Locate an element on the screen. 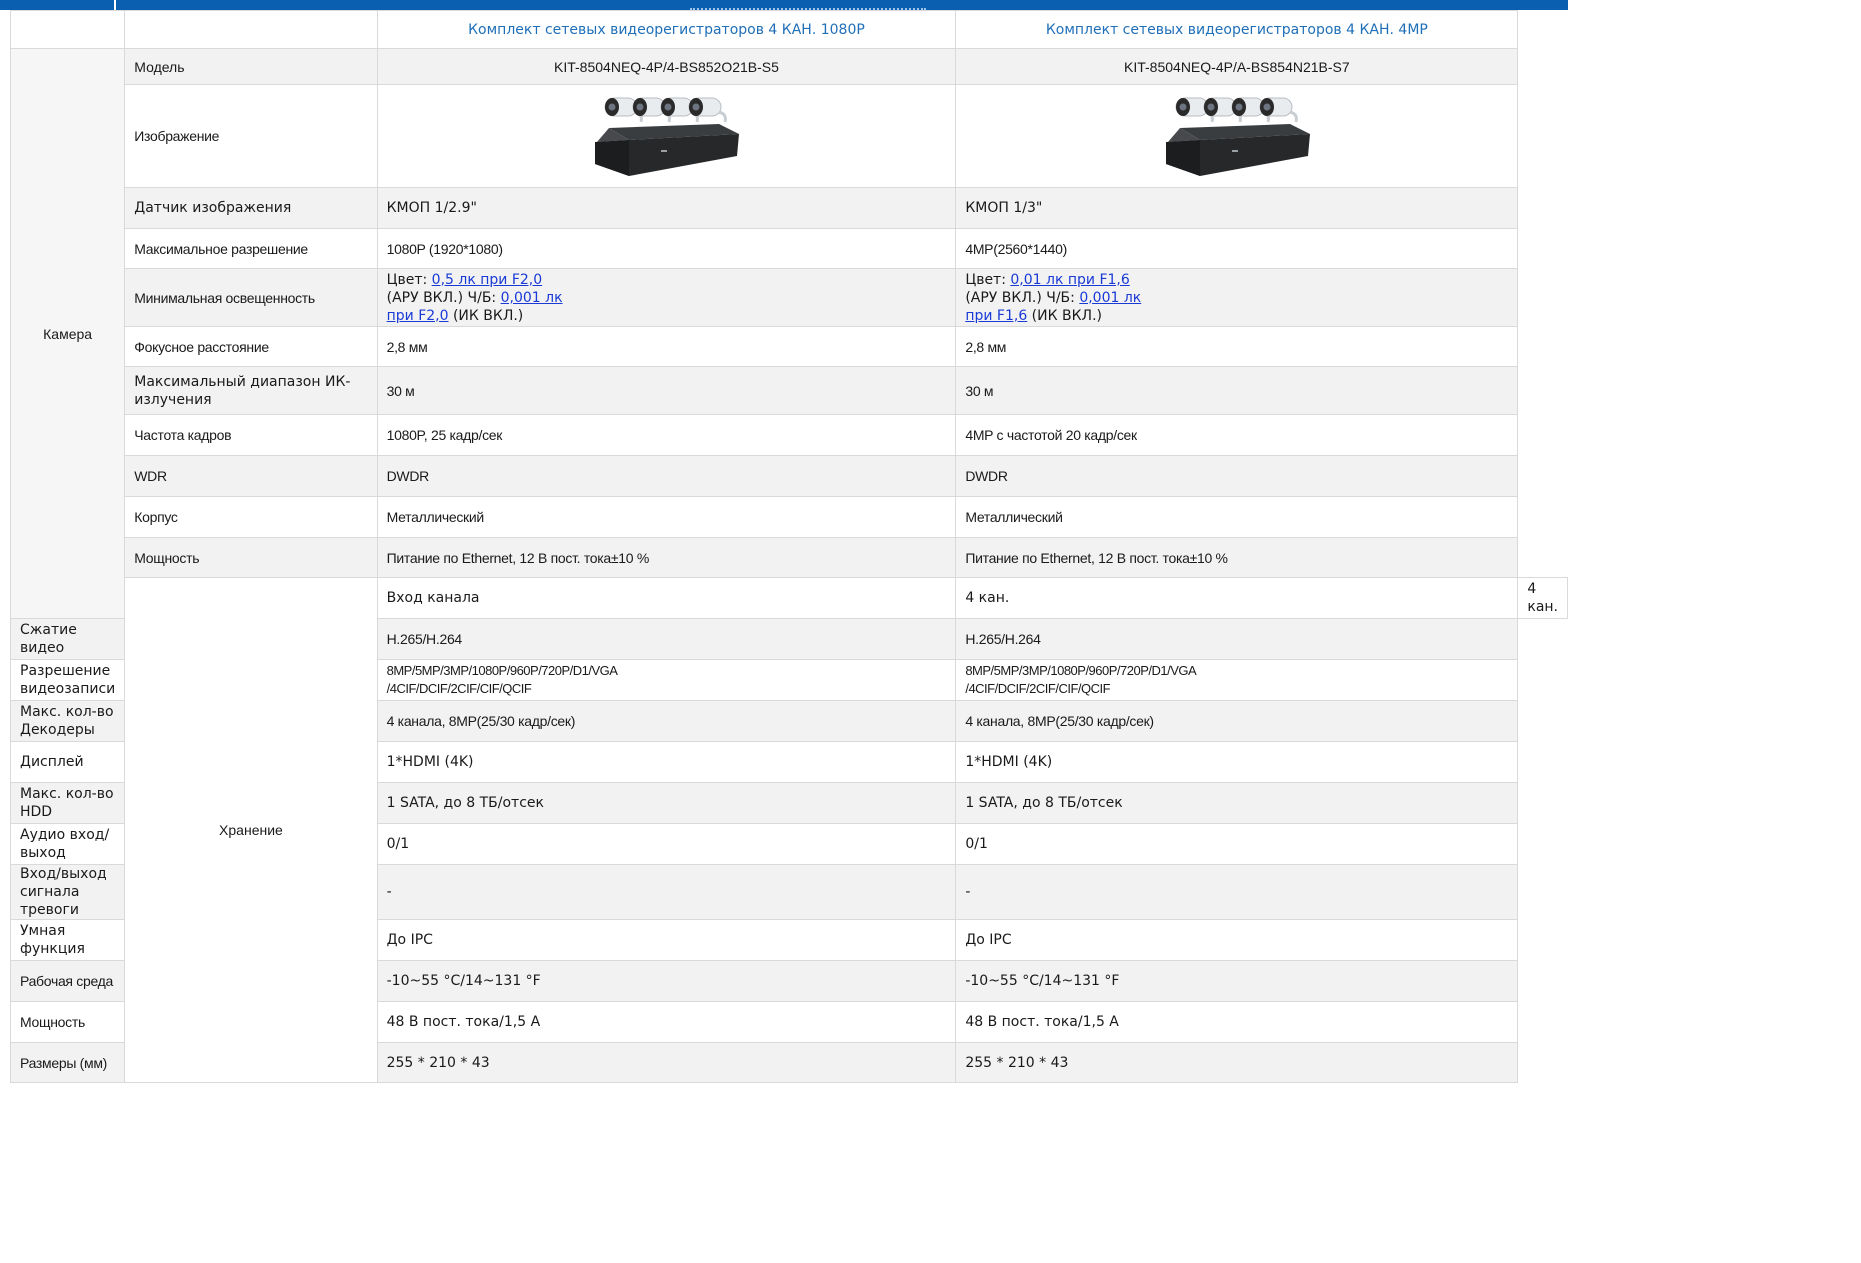 The width and height of the screenshot is (1861, 1263). illum-color-prefix: Цвет: is located at coordinates (988, 279).